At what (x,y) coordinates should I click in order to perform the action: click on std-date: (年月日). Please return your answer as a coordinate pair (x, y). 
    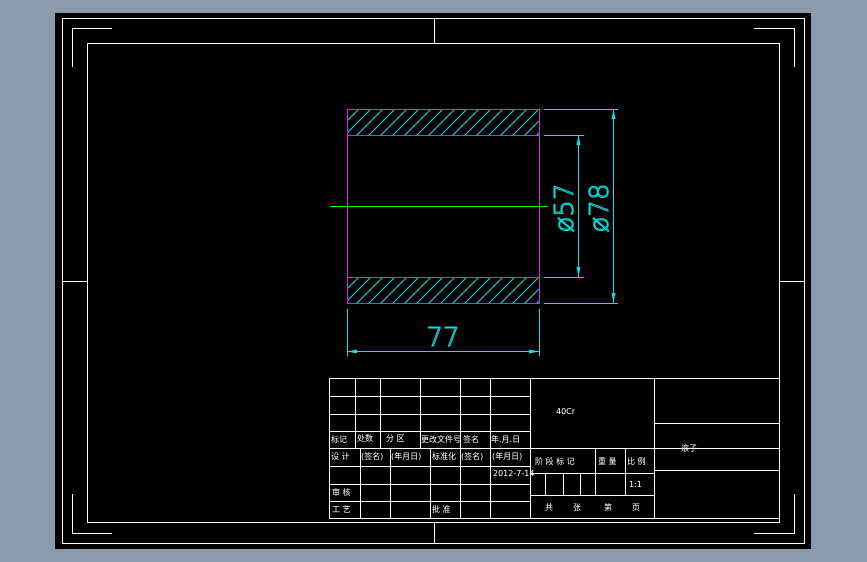
    Looking at the image, I should click on (507, 456).